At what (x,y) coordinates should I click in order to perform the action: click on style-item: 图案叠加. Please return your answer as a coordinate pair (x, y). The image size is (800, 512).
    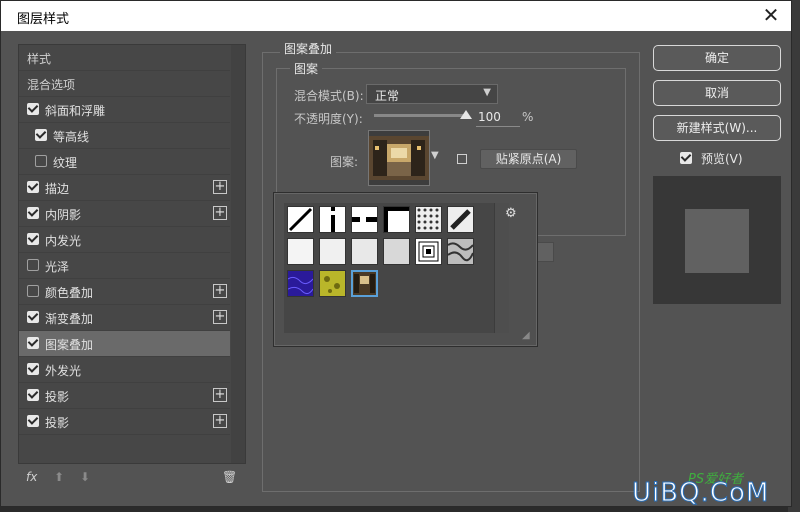
    Looking at the image, I should click on (124, 344).